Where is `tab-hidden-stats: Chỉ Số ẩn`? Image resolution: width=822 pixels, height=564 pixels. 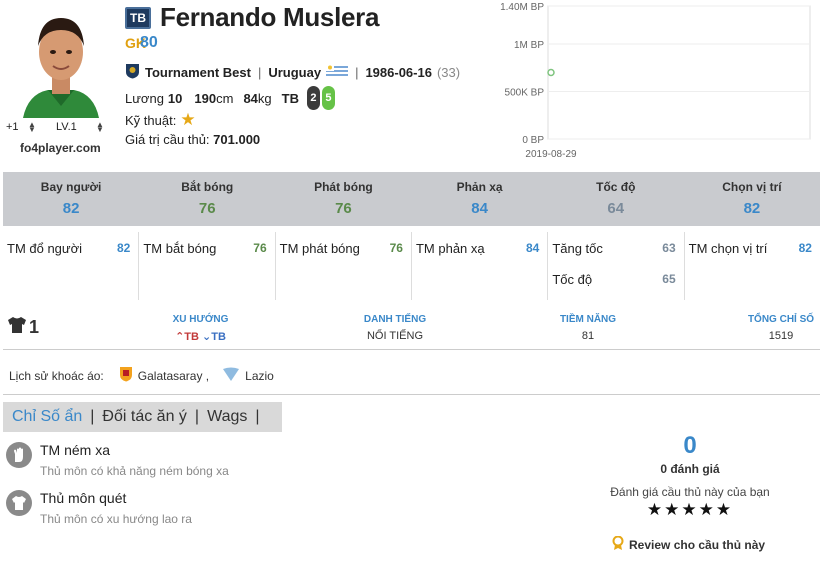 tab-hidden-stats: Chỉ Số ẩn is located at coordinates (47, 417).